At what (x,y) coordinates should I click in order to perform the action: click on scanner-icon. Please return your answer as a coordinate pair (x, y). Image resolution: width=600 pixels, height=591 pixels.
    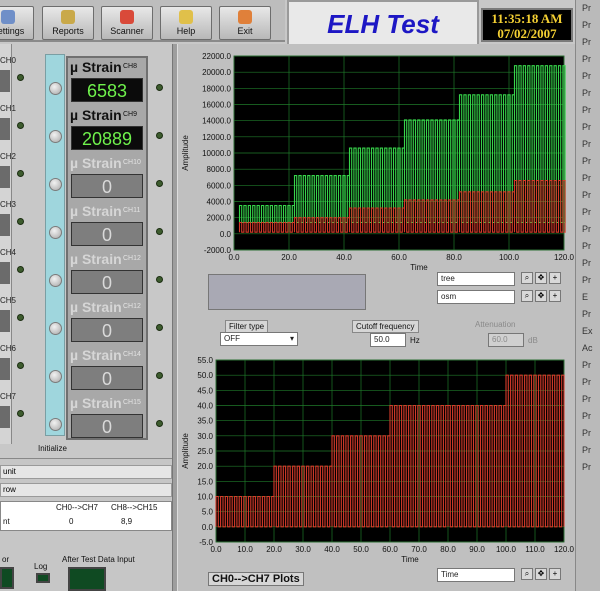
    Looking at the image, I should click on (127, 17).